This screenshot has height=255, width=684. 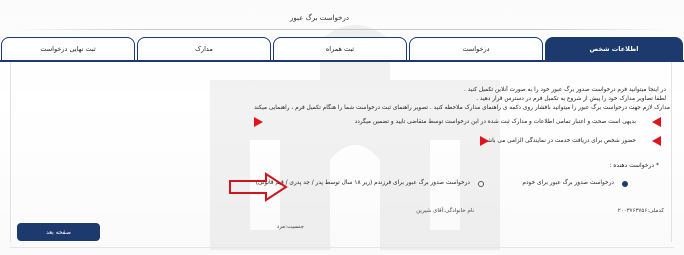 I want to click on tab-documents: مدارک, so click(x=204, y=48).